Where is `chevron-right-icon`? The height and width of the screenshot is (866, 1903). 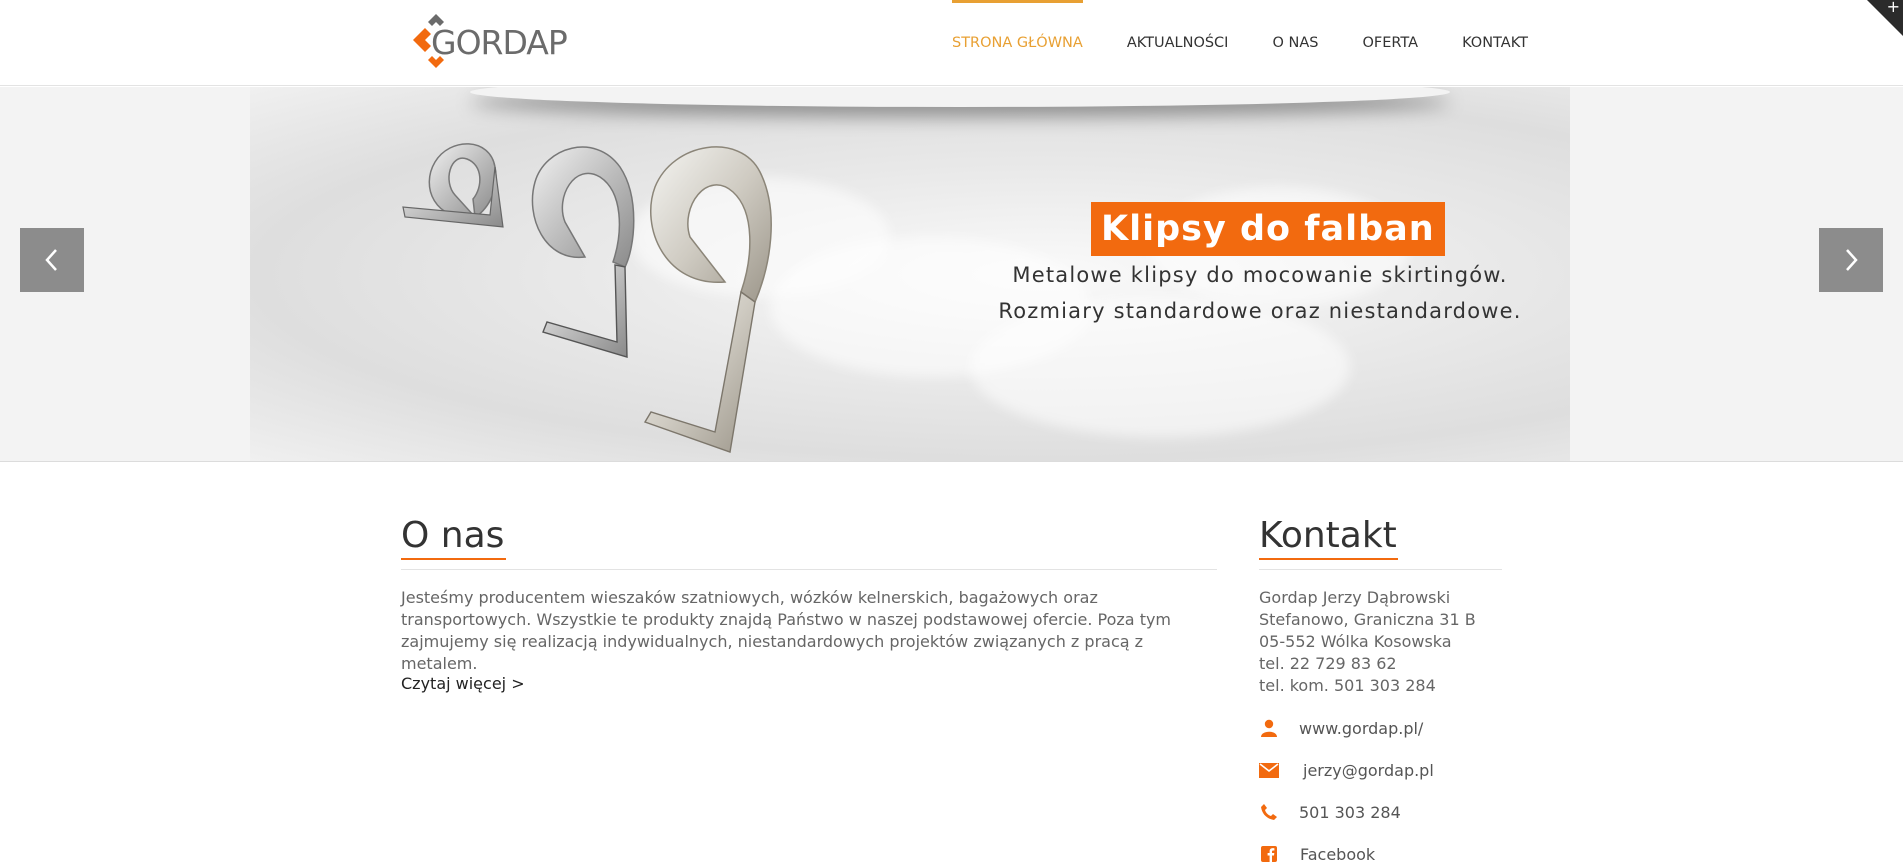 chevron-right-icon is located at coordinates (1852, 260).